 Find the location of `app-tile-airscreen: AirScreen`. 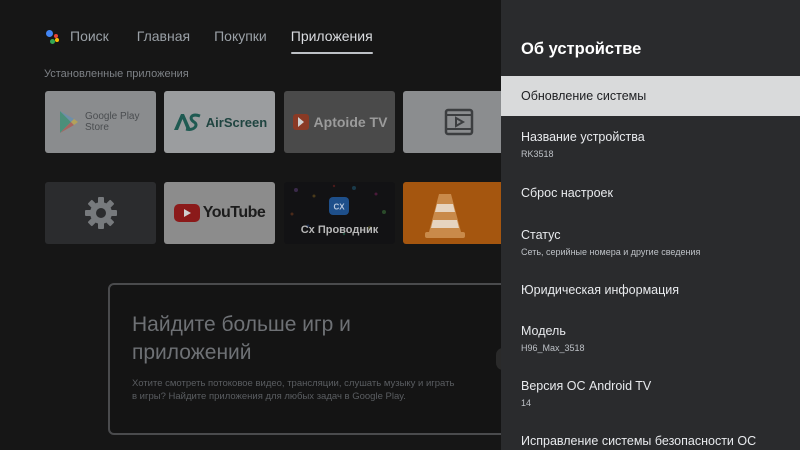

app-tile-airscreen: AirScreen is located at coordinates (219, 122).